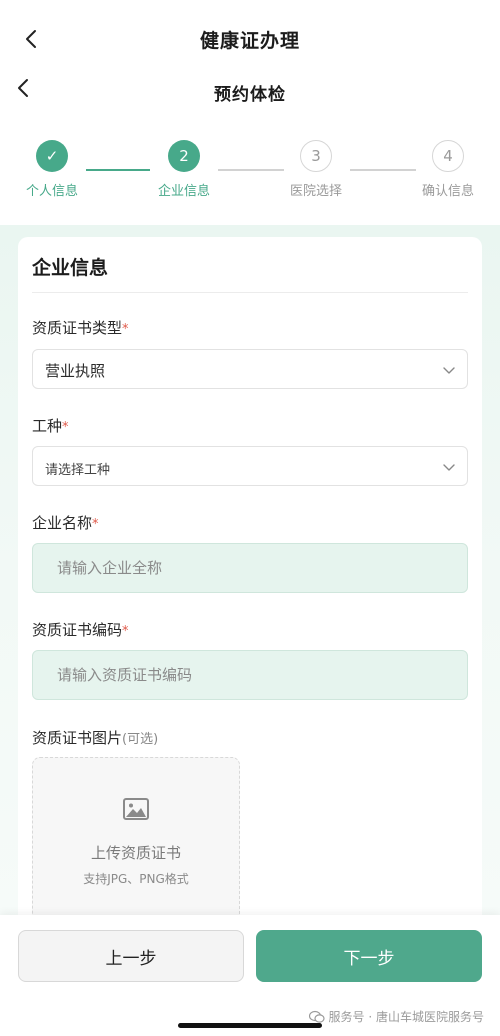 Image resolution: width=500 pixels, height=1036 pixels. What do you see at coordinates (70, 268) in the screenshot?
I see `section-title: 企业信息` at bounding box center [70, 268].